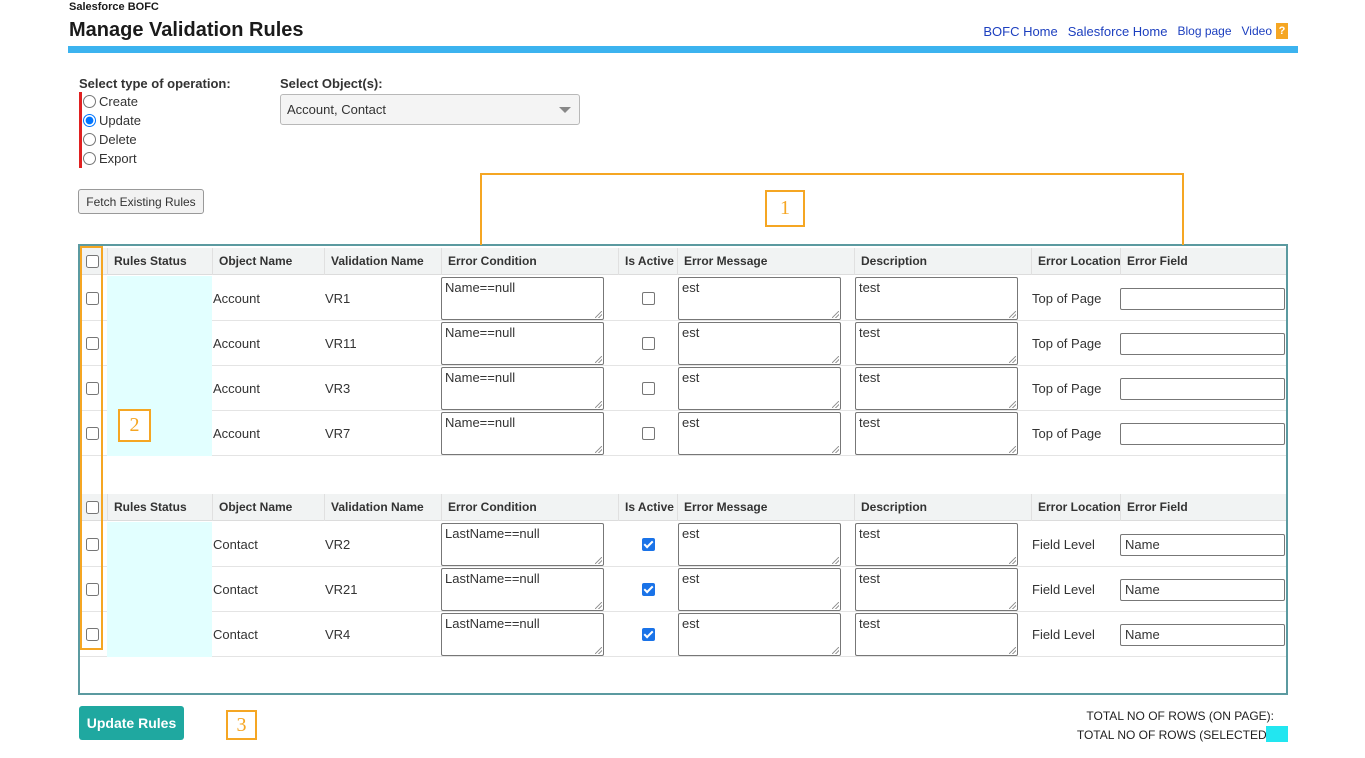 The height and width of the screenshot is (758, 1365). I want to click on column-header: Error Message, so click(765, 507).